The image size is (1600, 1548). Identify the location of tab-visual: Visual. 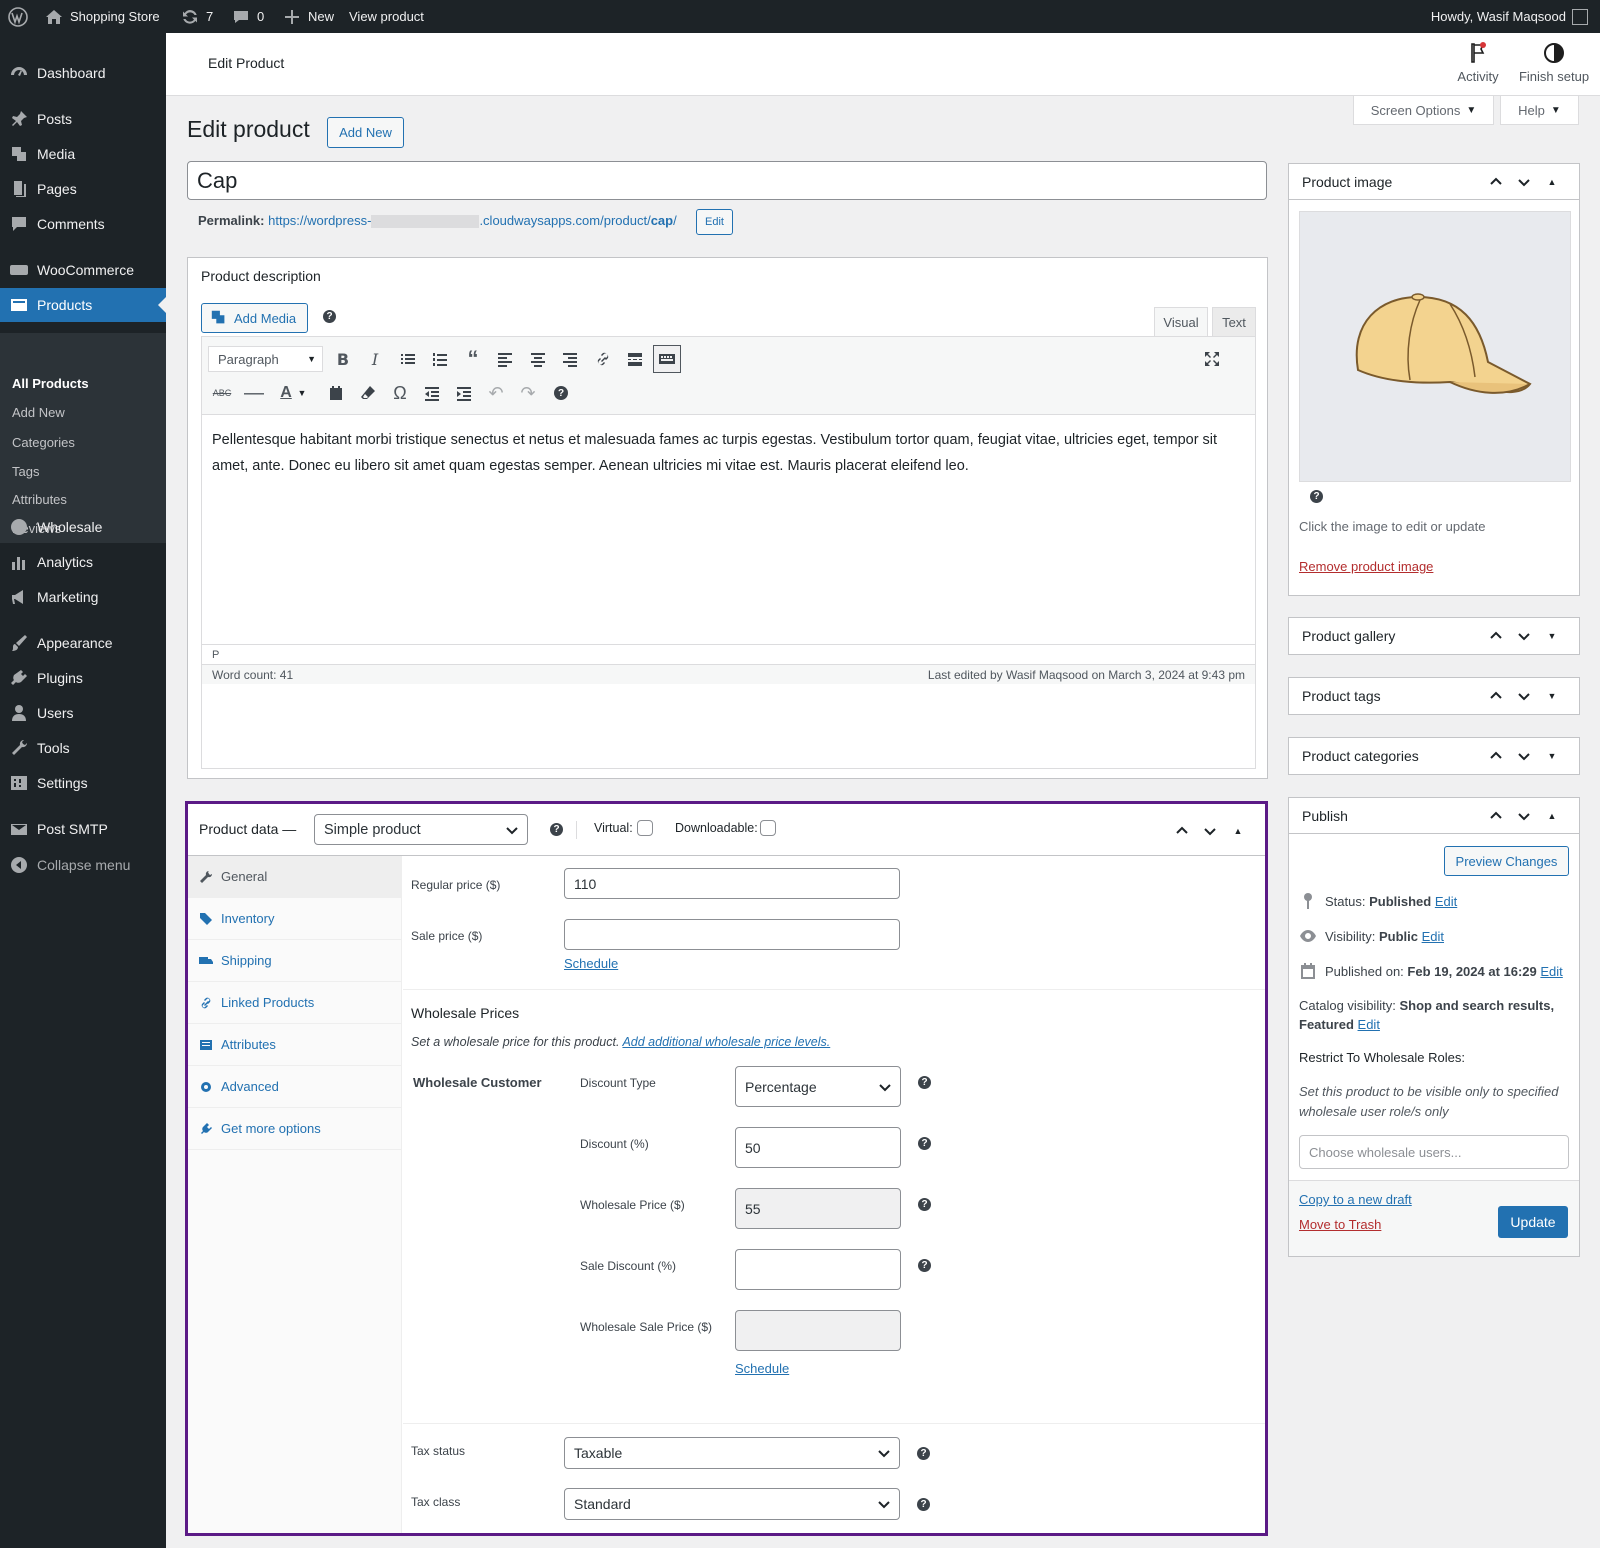
(1181, 321).